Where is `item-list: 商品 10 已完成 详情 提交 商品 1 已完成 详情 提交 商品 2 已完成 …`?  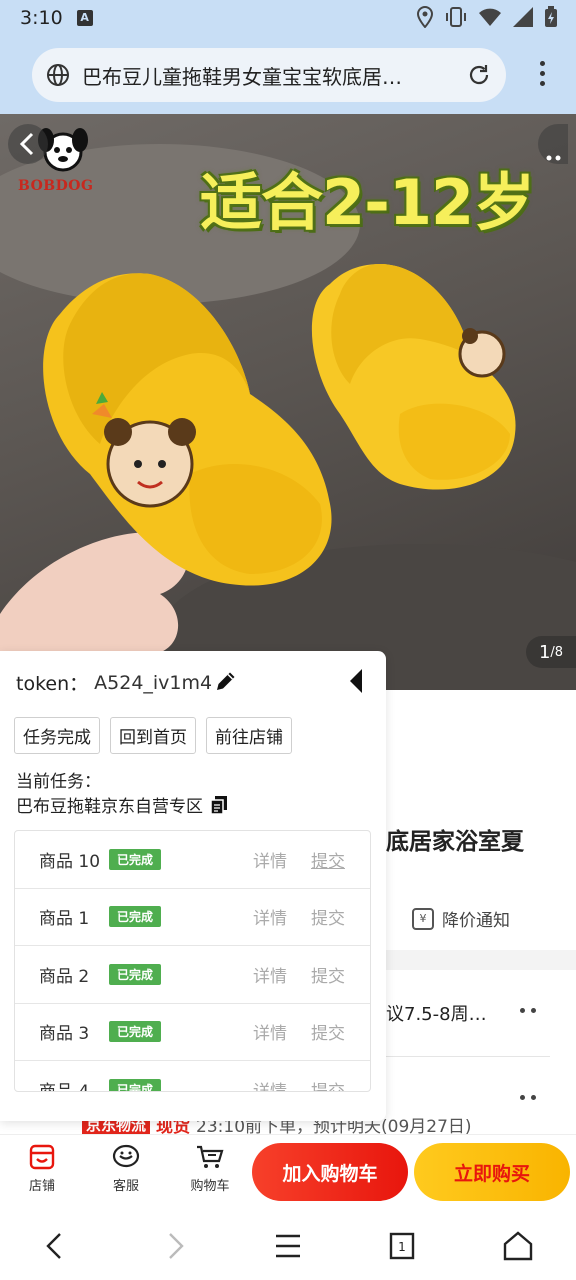
item-list: 商品 10 已完成 详情 提交 商品 1 已完成 详情 提交 商品 2 已完成 … is located at coordinates (192, 961).